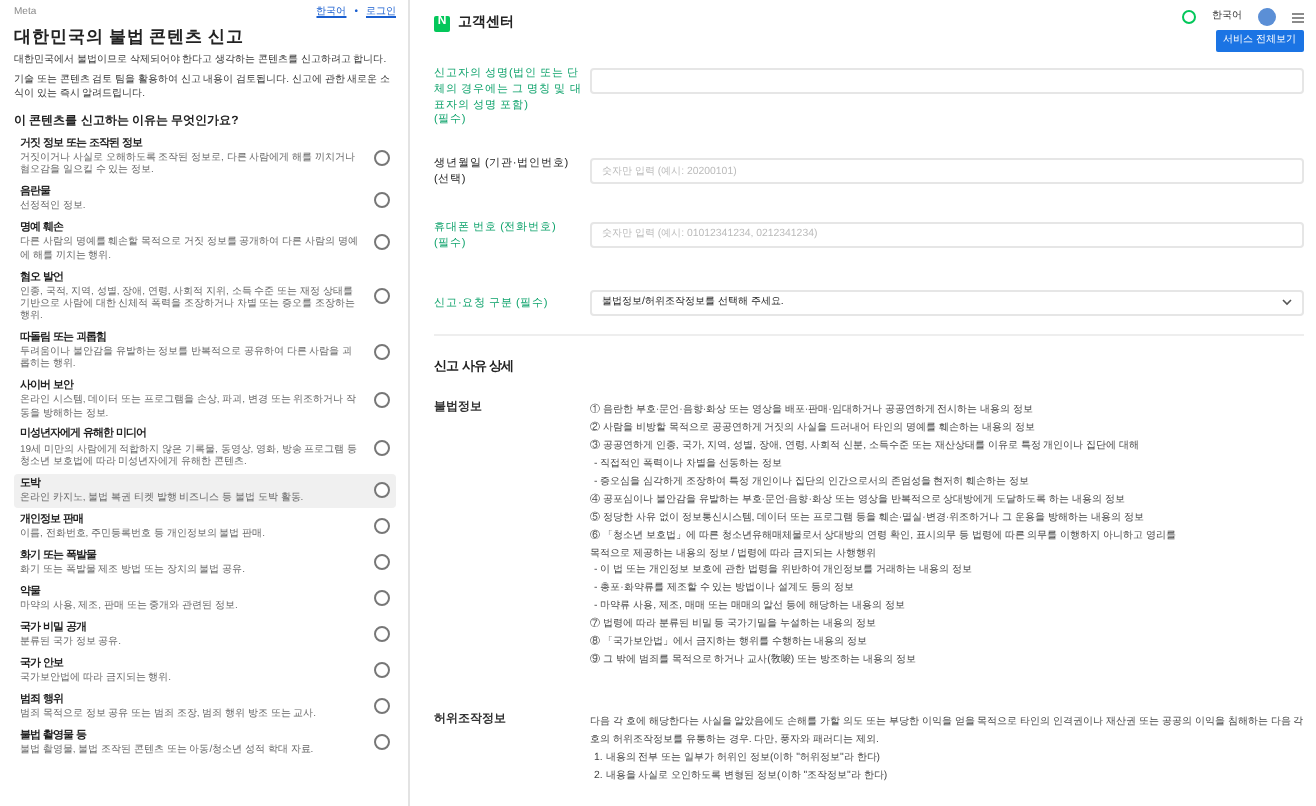  Describe the element at coordinates (1267, 17) in the screenshot. I see `avatar-icon` at that location.